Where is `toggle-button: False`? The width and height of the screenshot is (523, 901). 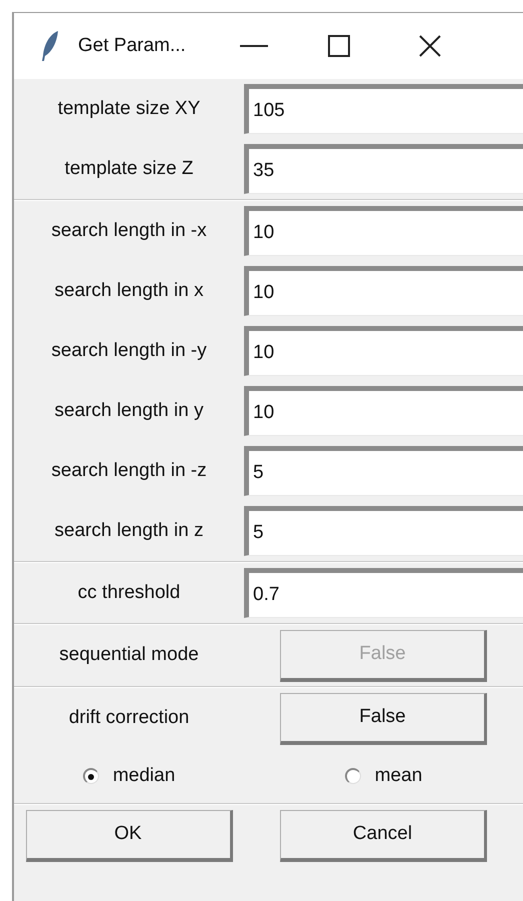 toggle-button: False is located at coordinates (383, 718).